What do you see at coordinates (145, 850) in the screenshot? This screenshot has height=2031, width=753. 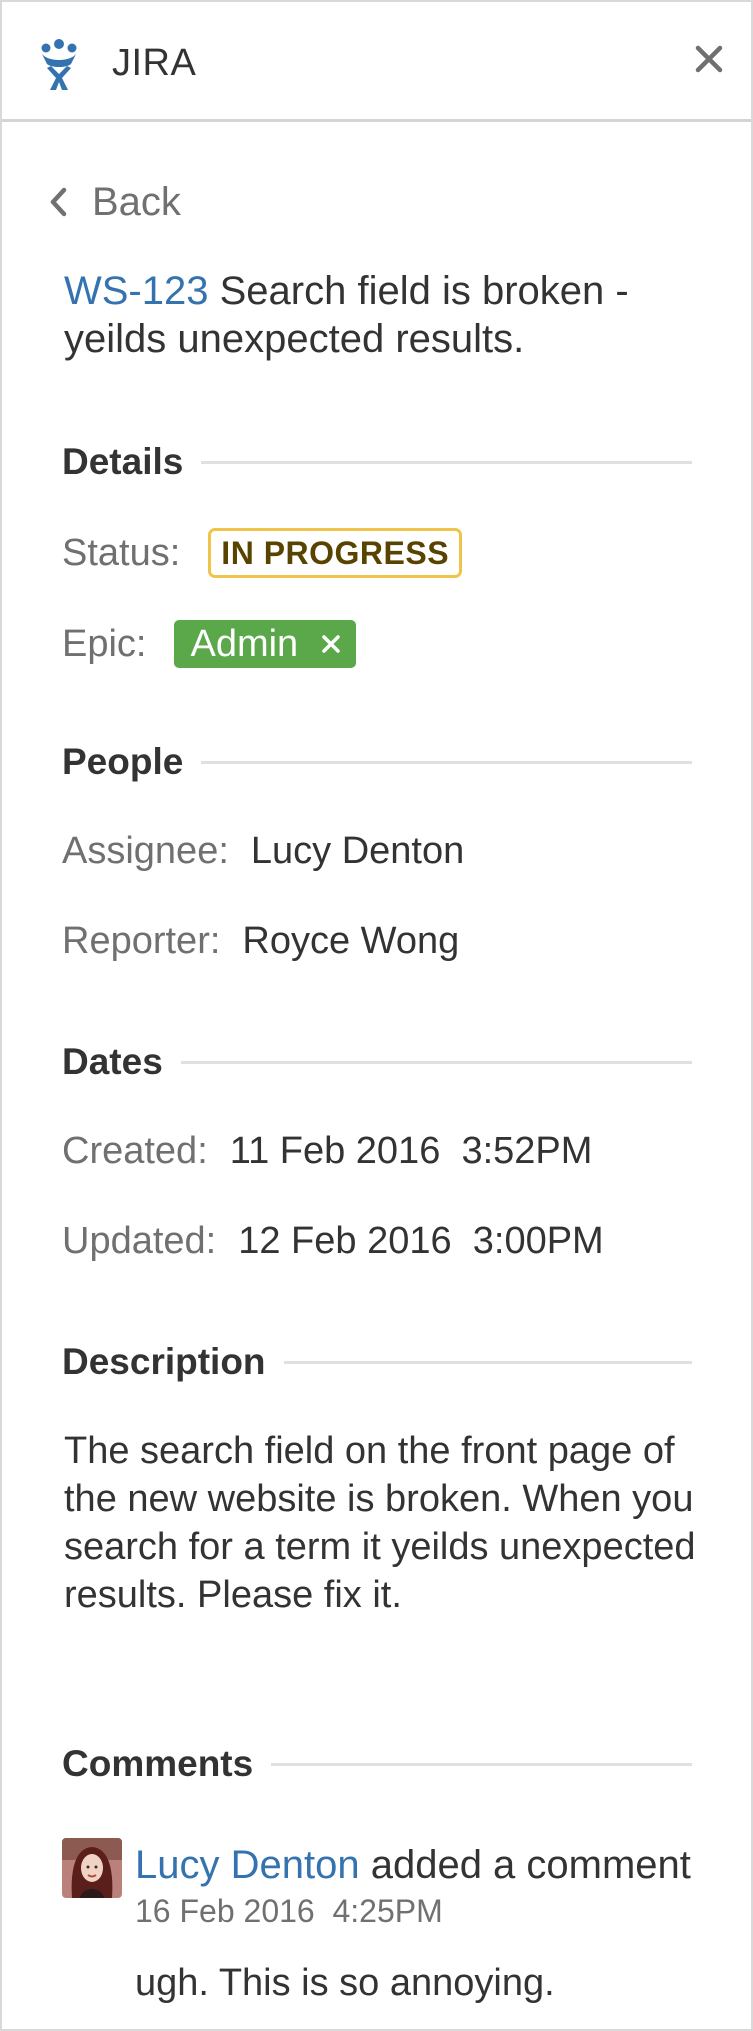 I see `assignee-label: Assignee:` at bounding box center [145, 850].